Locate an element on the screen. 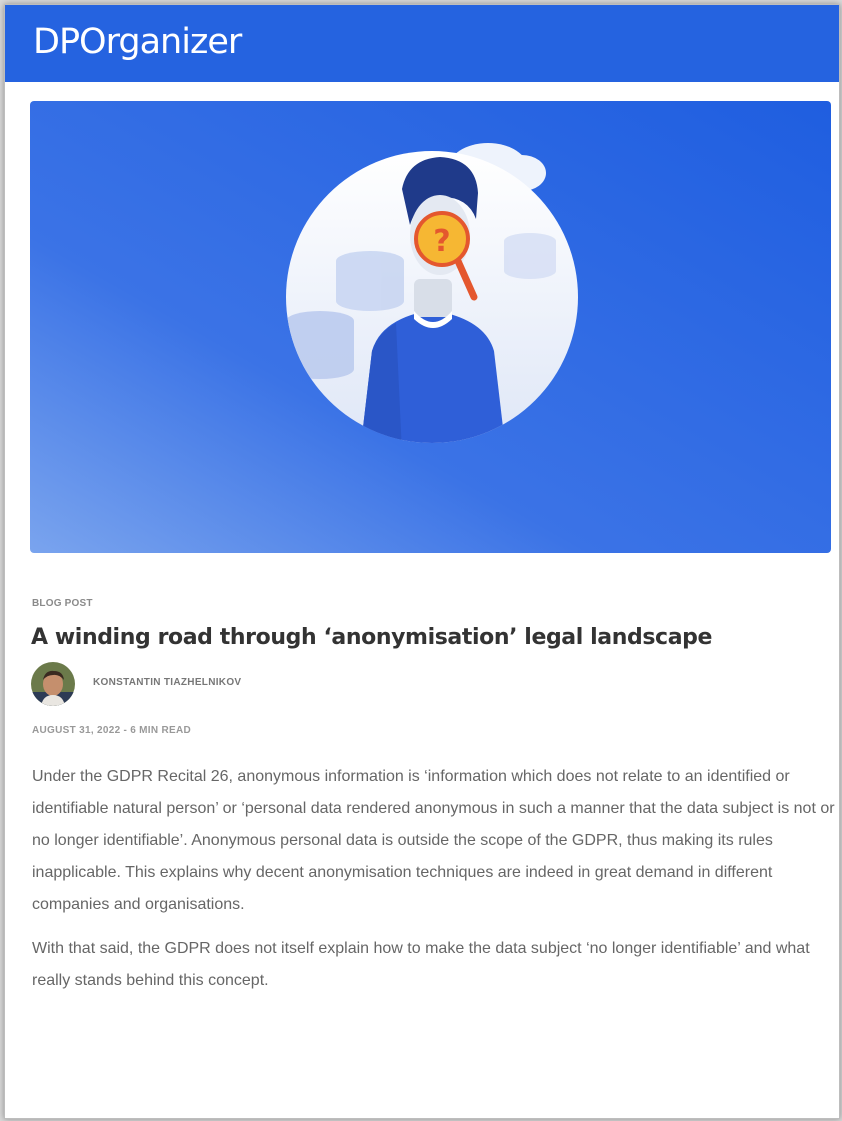 The image size is (842, 1121). avatar-photo is located at coordinates (53, 684).